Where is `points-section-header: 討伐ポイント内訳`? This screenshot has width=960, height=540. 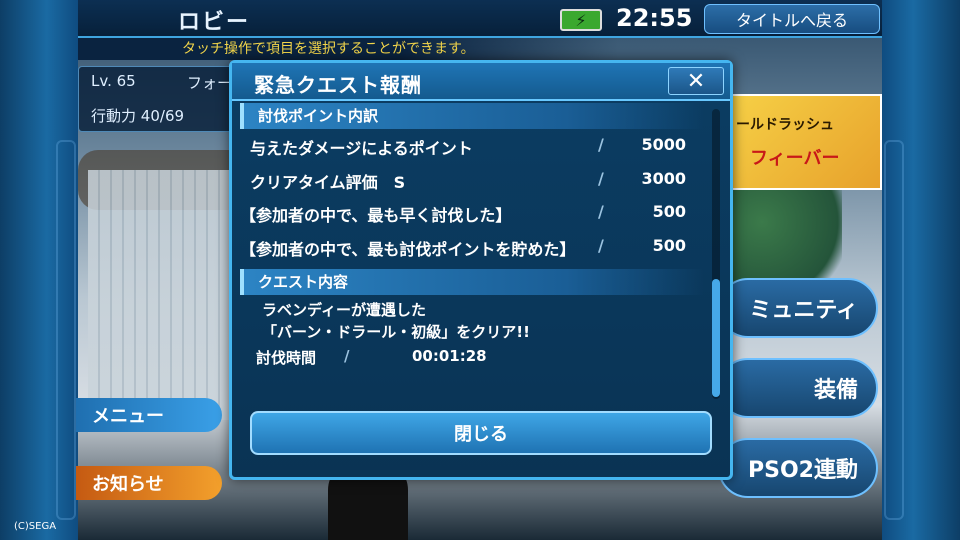
points-section-header: 討伐ポイント内訳 is located at coordinates (472, 116).